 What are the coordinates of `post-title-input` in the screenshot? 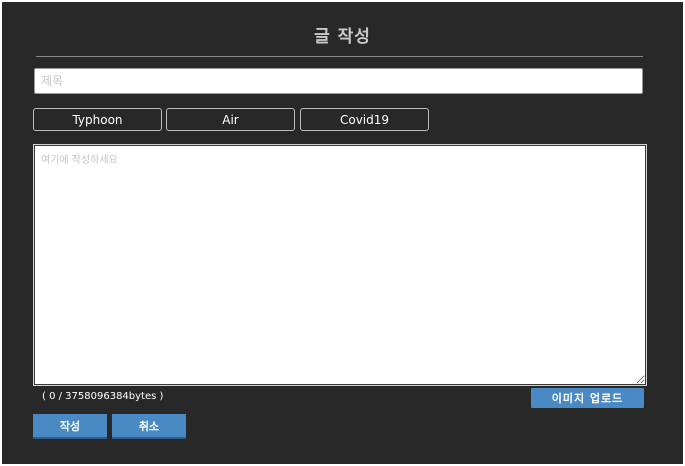 It's located at (338, 81).